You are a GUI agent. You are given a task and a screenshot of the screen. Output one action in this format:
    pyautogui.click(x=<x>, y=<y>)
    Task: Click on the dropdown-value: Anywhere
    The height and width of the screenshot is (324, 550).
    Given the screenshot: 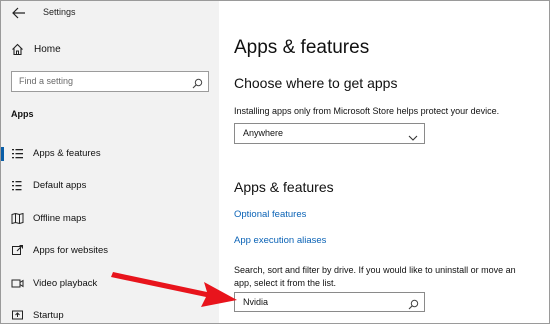 What is the action you would take?
    pyautogui.click(x=263, y=133)
    